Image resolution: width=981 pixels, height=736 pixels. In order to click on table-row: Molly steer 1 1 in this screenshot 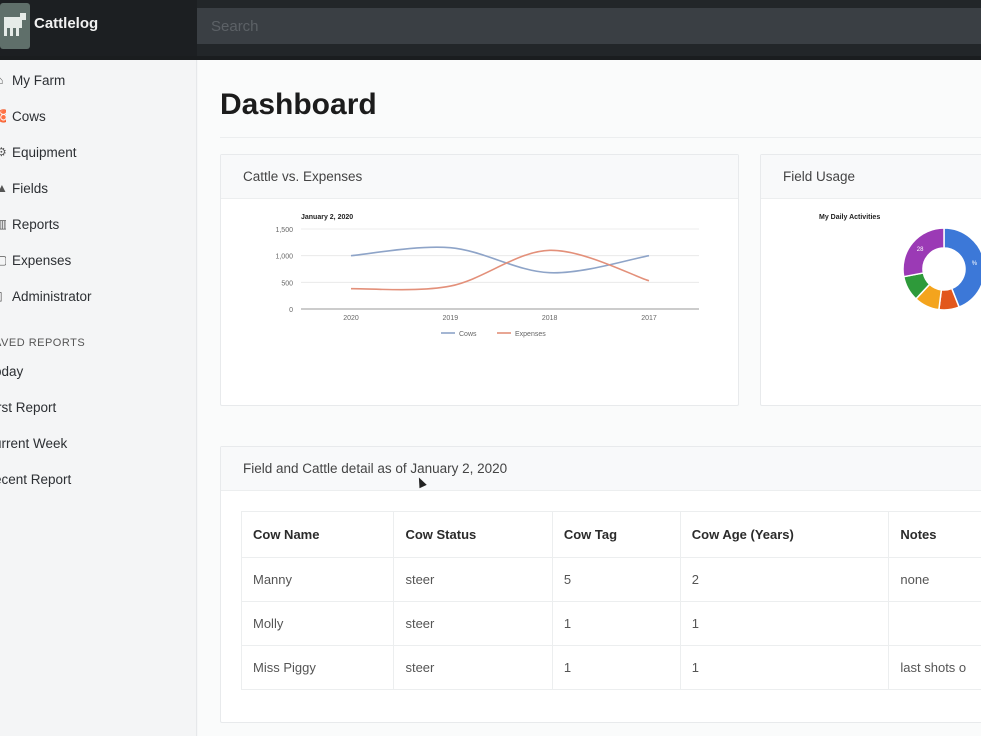, I will do `click(610, 623)`.